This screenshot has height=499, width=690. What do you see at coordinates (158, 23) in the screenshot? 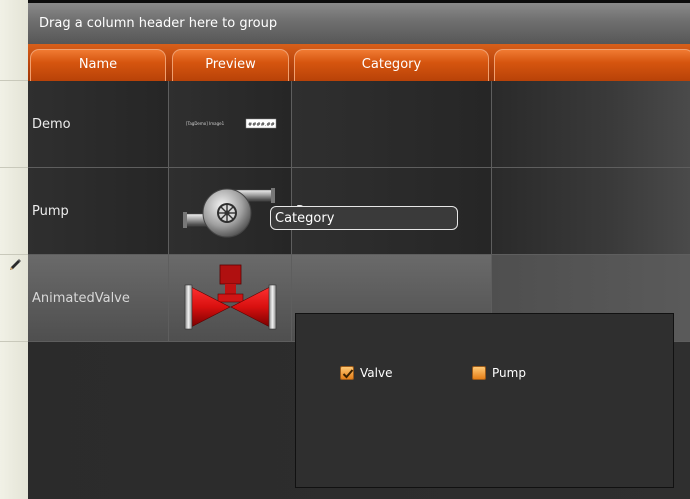
I see `group-panel-text: Drag a column header here to group` at bounding box center [158, 23].